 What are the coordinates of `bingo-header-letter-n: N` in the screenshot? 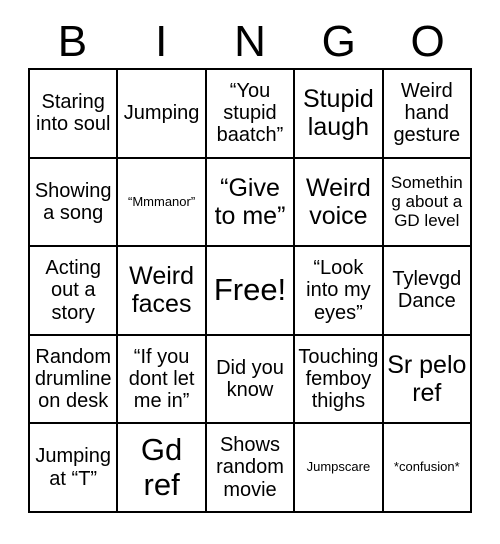 It's located at (250, 41).